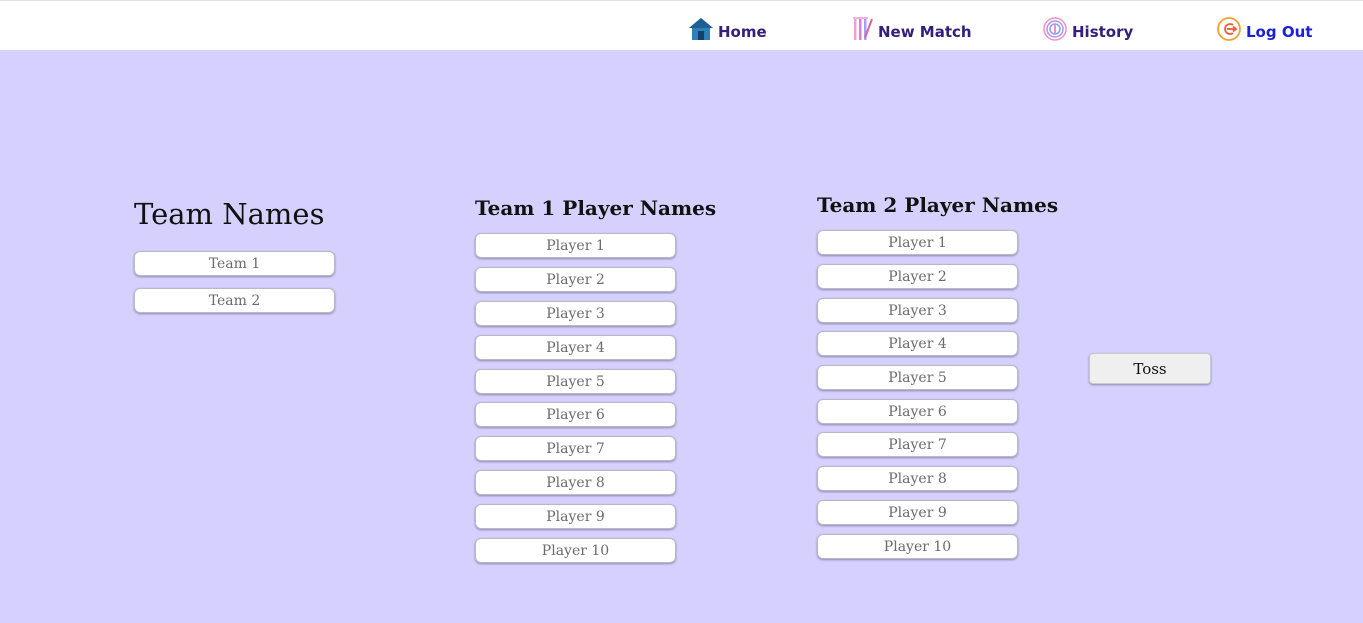  Describe the element at coordinates (1279, 32) in the screenshot. I see `nav-logout-label: Log Out` at that location.